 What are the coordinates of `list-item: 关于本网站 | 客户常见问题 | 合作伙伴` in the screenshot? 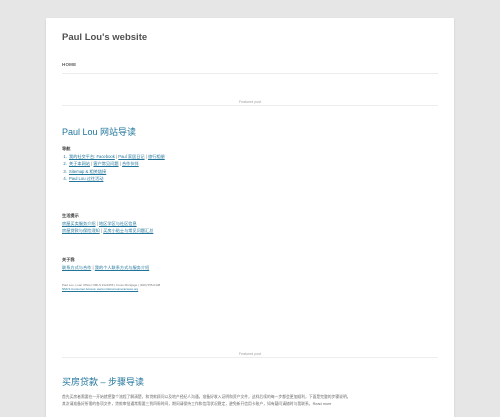 It's located at (116, 163).